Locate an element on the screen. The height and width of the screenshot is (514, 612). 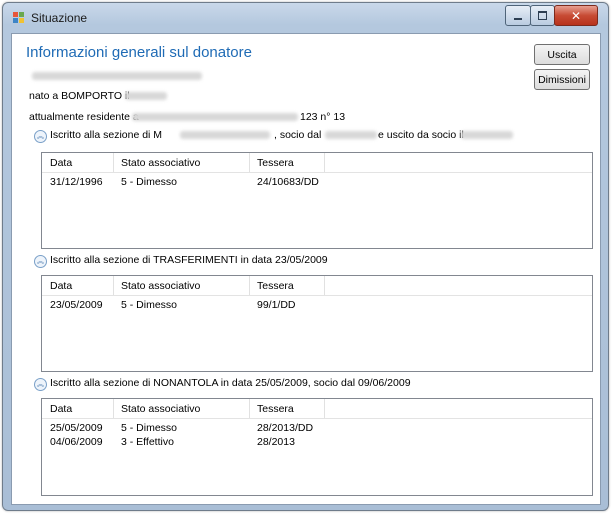
table-row: 23/05/2009 5 - Dimesso 99/1/DD is located at coordinates (317, 306).